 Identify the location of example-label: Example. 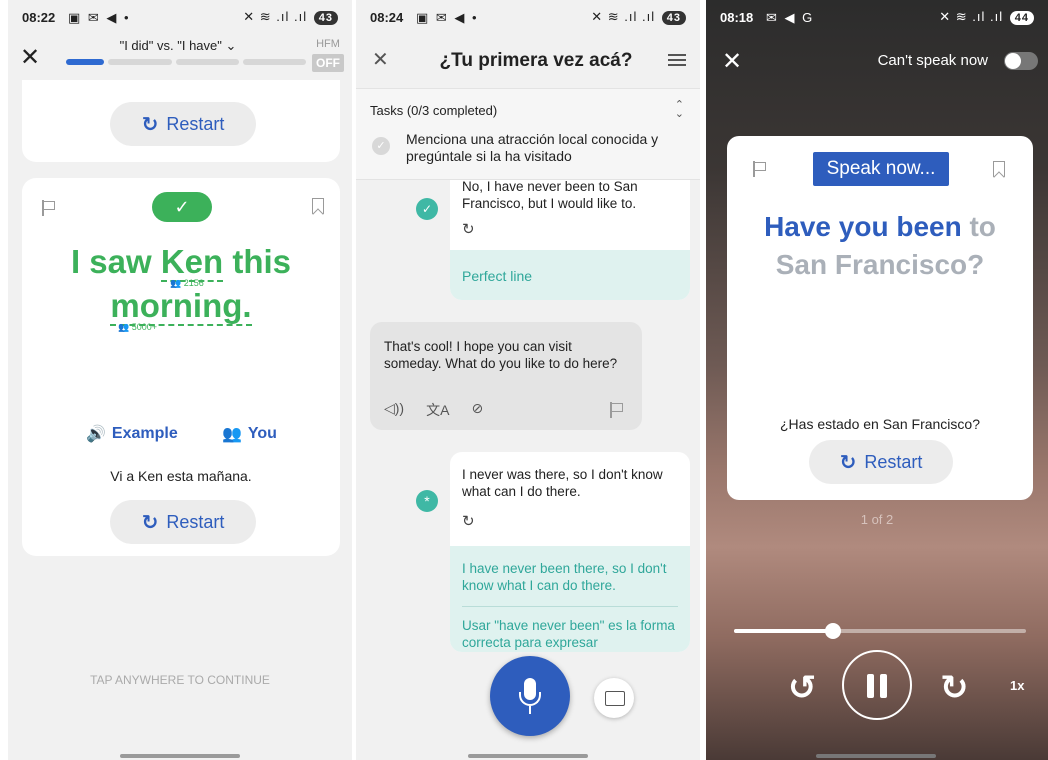
(144, 433).